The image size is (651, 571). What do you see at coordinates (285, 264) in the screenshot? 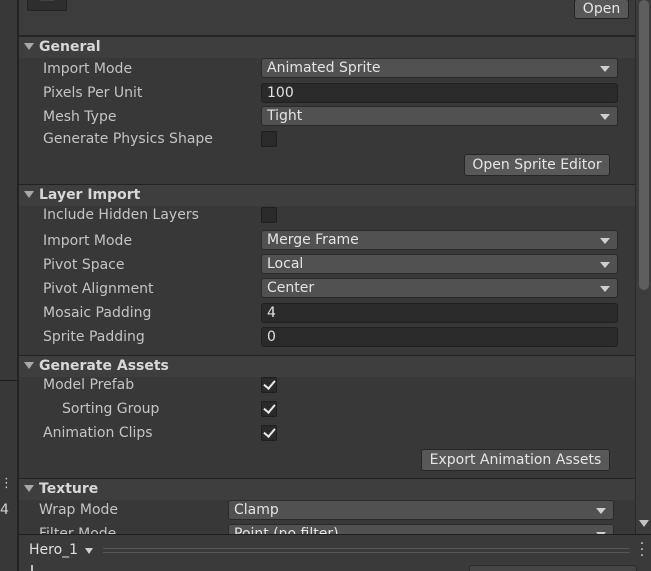
I see `pivot-space-value: Local` at bounding box center [285, 264].